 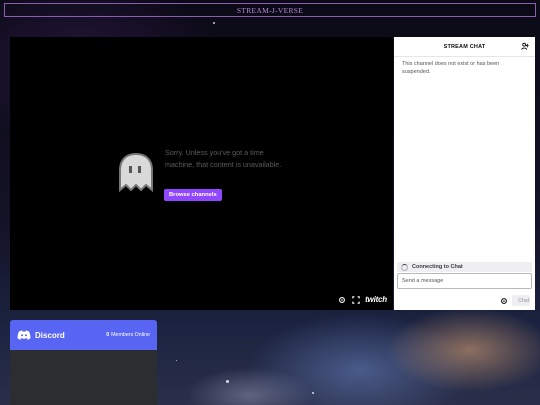 I want to click on chat-settings-gear-icon, so click(x=504, y=301).